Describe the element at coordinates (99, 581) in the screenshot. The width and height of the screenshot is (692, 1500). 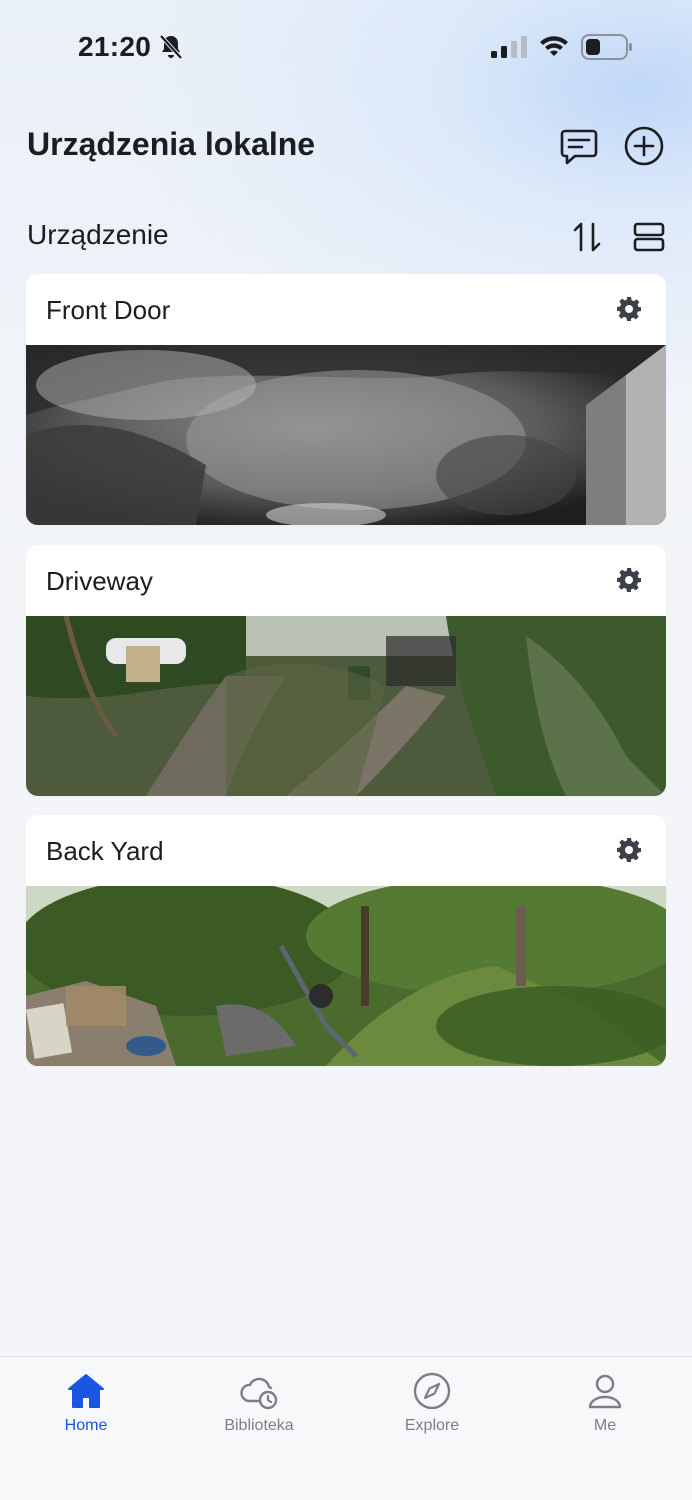
I see `device-name: Driveway` at that location.